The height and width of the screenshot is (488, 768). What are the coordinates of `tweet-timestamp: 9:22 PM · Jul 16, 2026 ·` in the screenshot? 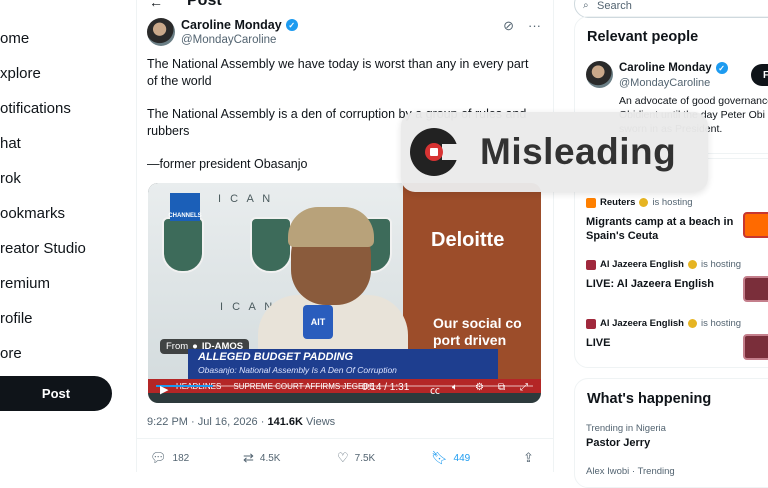 It's located at (207, 422).